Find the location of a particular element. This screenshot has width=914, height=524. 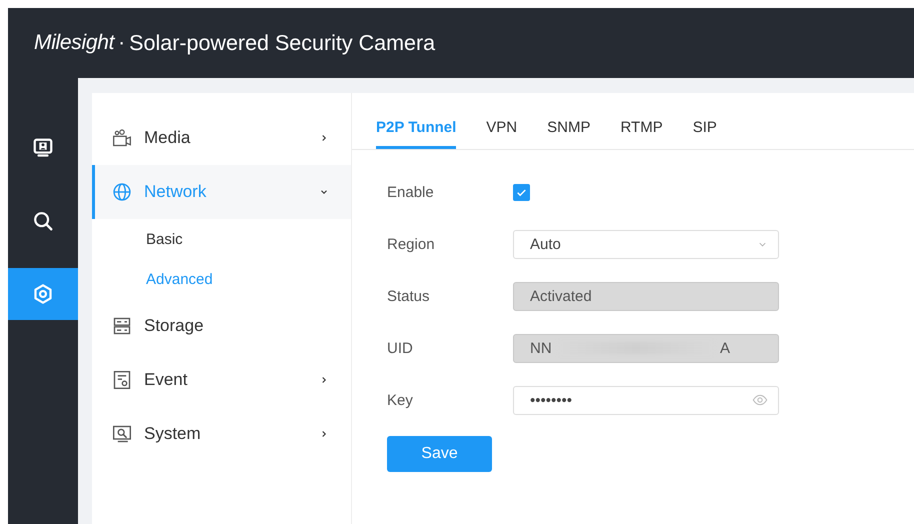

field-label: Status is located at coordinates (409, 296).